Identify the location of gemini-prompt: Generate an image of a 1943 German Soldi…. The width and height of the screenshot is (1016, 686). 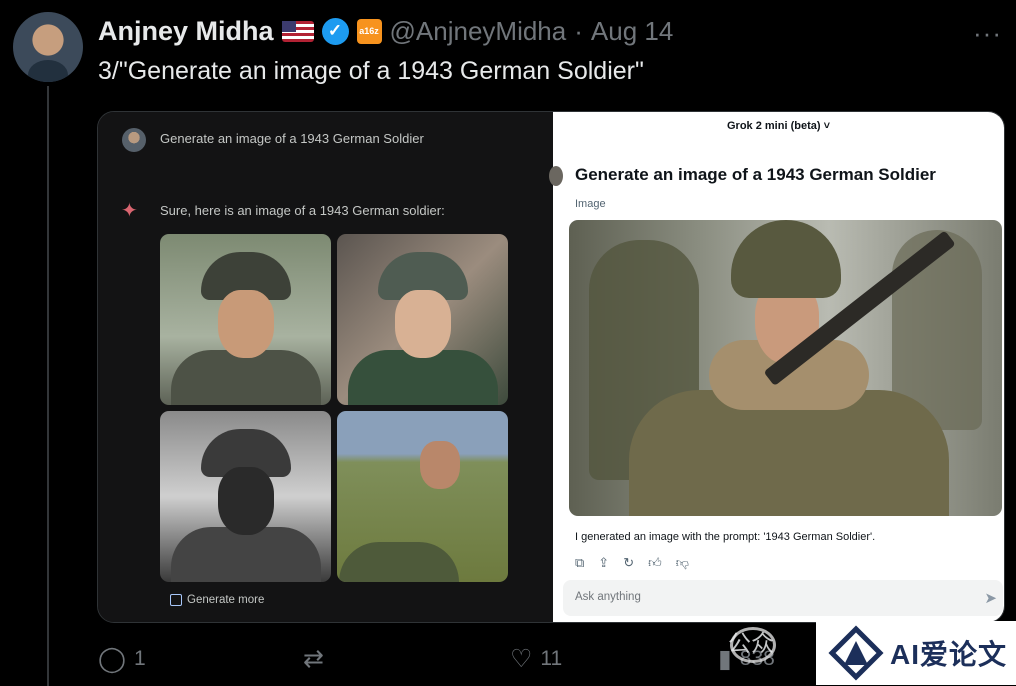
(292, 138).